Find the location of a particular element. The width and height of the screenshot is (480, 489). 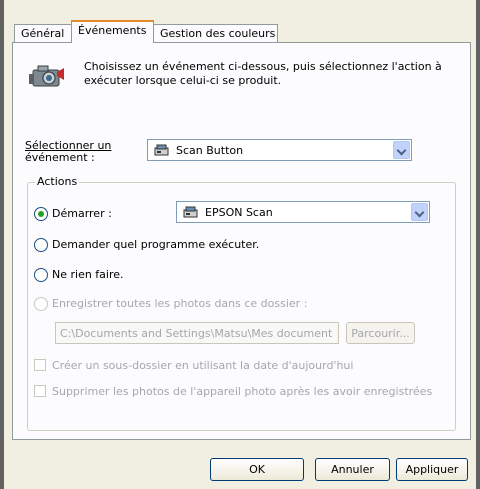

radio-start-button is located at coordinates (41, 214).